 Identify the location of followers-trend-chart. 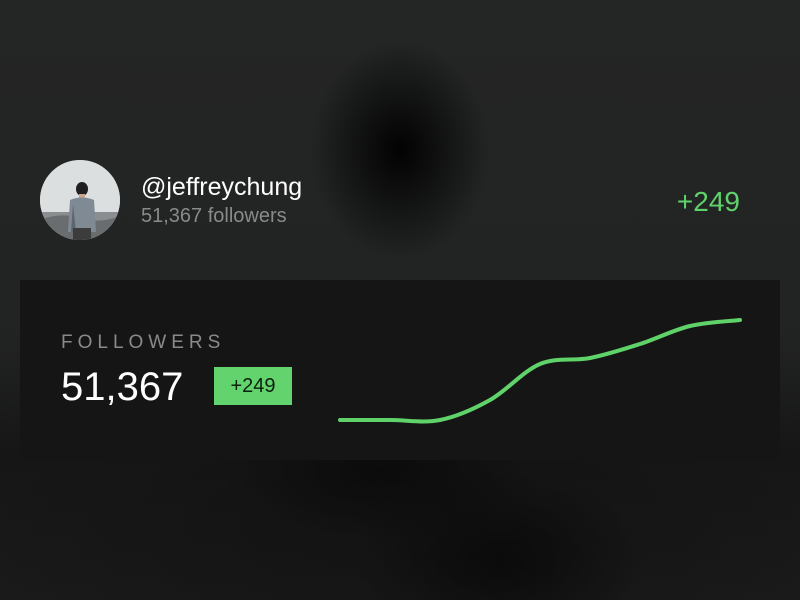
(540, 371).